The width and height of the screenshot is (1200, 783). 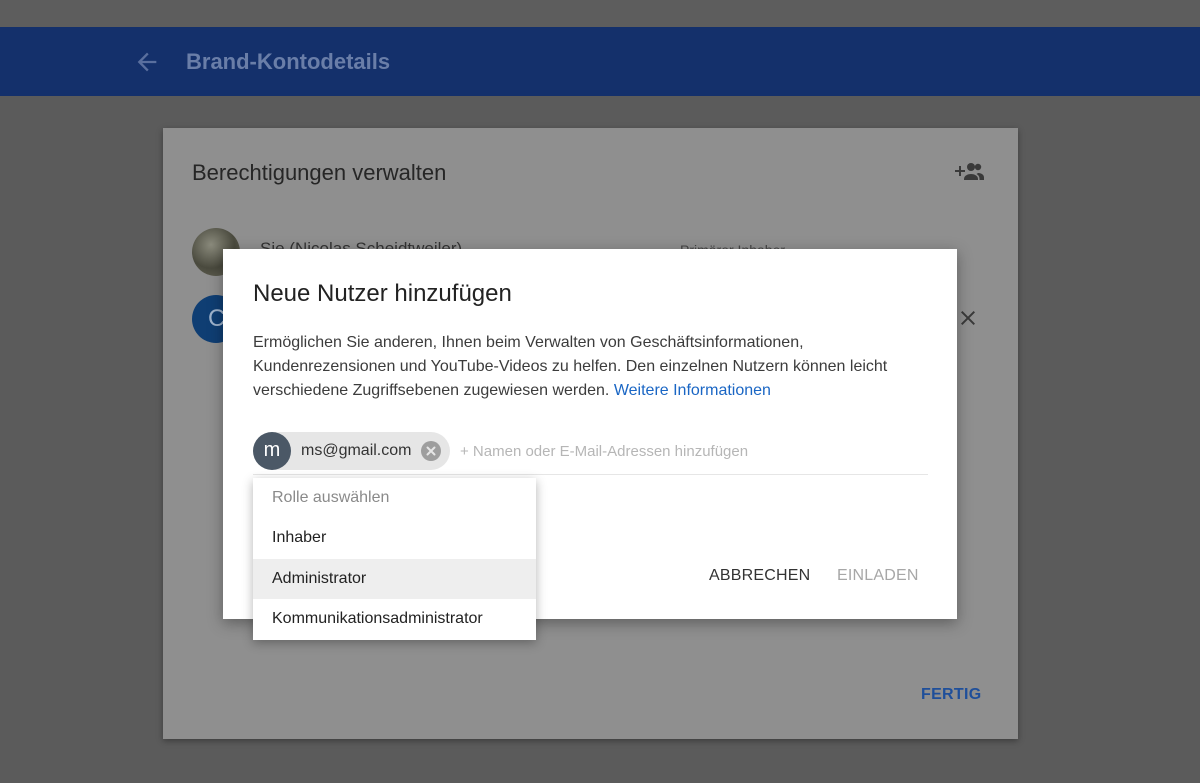 What do you see at coordinates (951, 695) in the screenshot?
I see `done-button: FERTIG` at bounding box center [951, 695].